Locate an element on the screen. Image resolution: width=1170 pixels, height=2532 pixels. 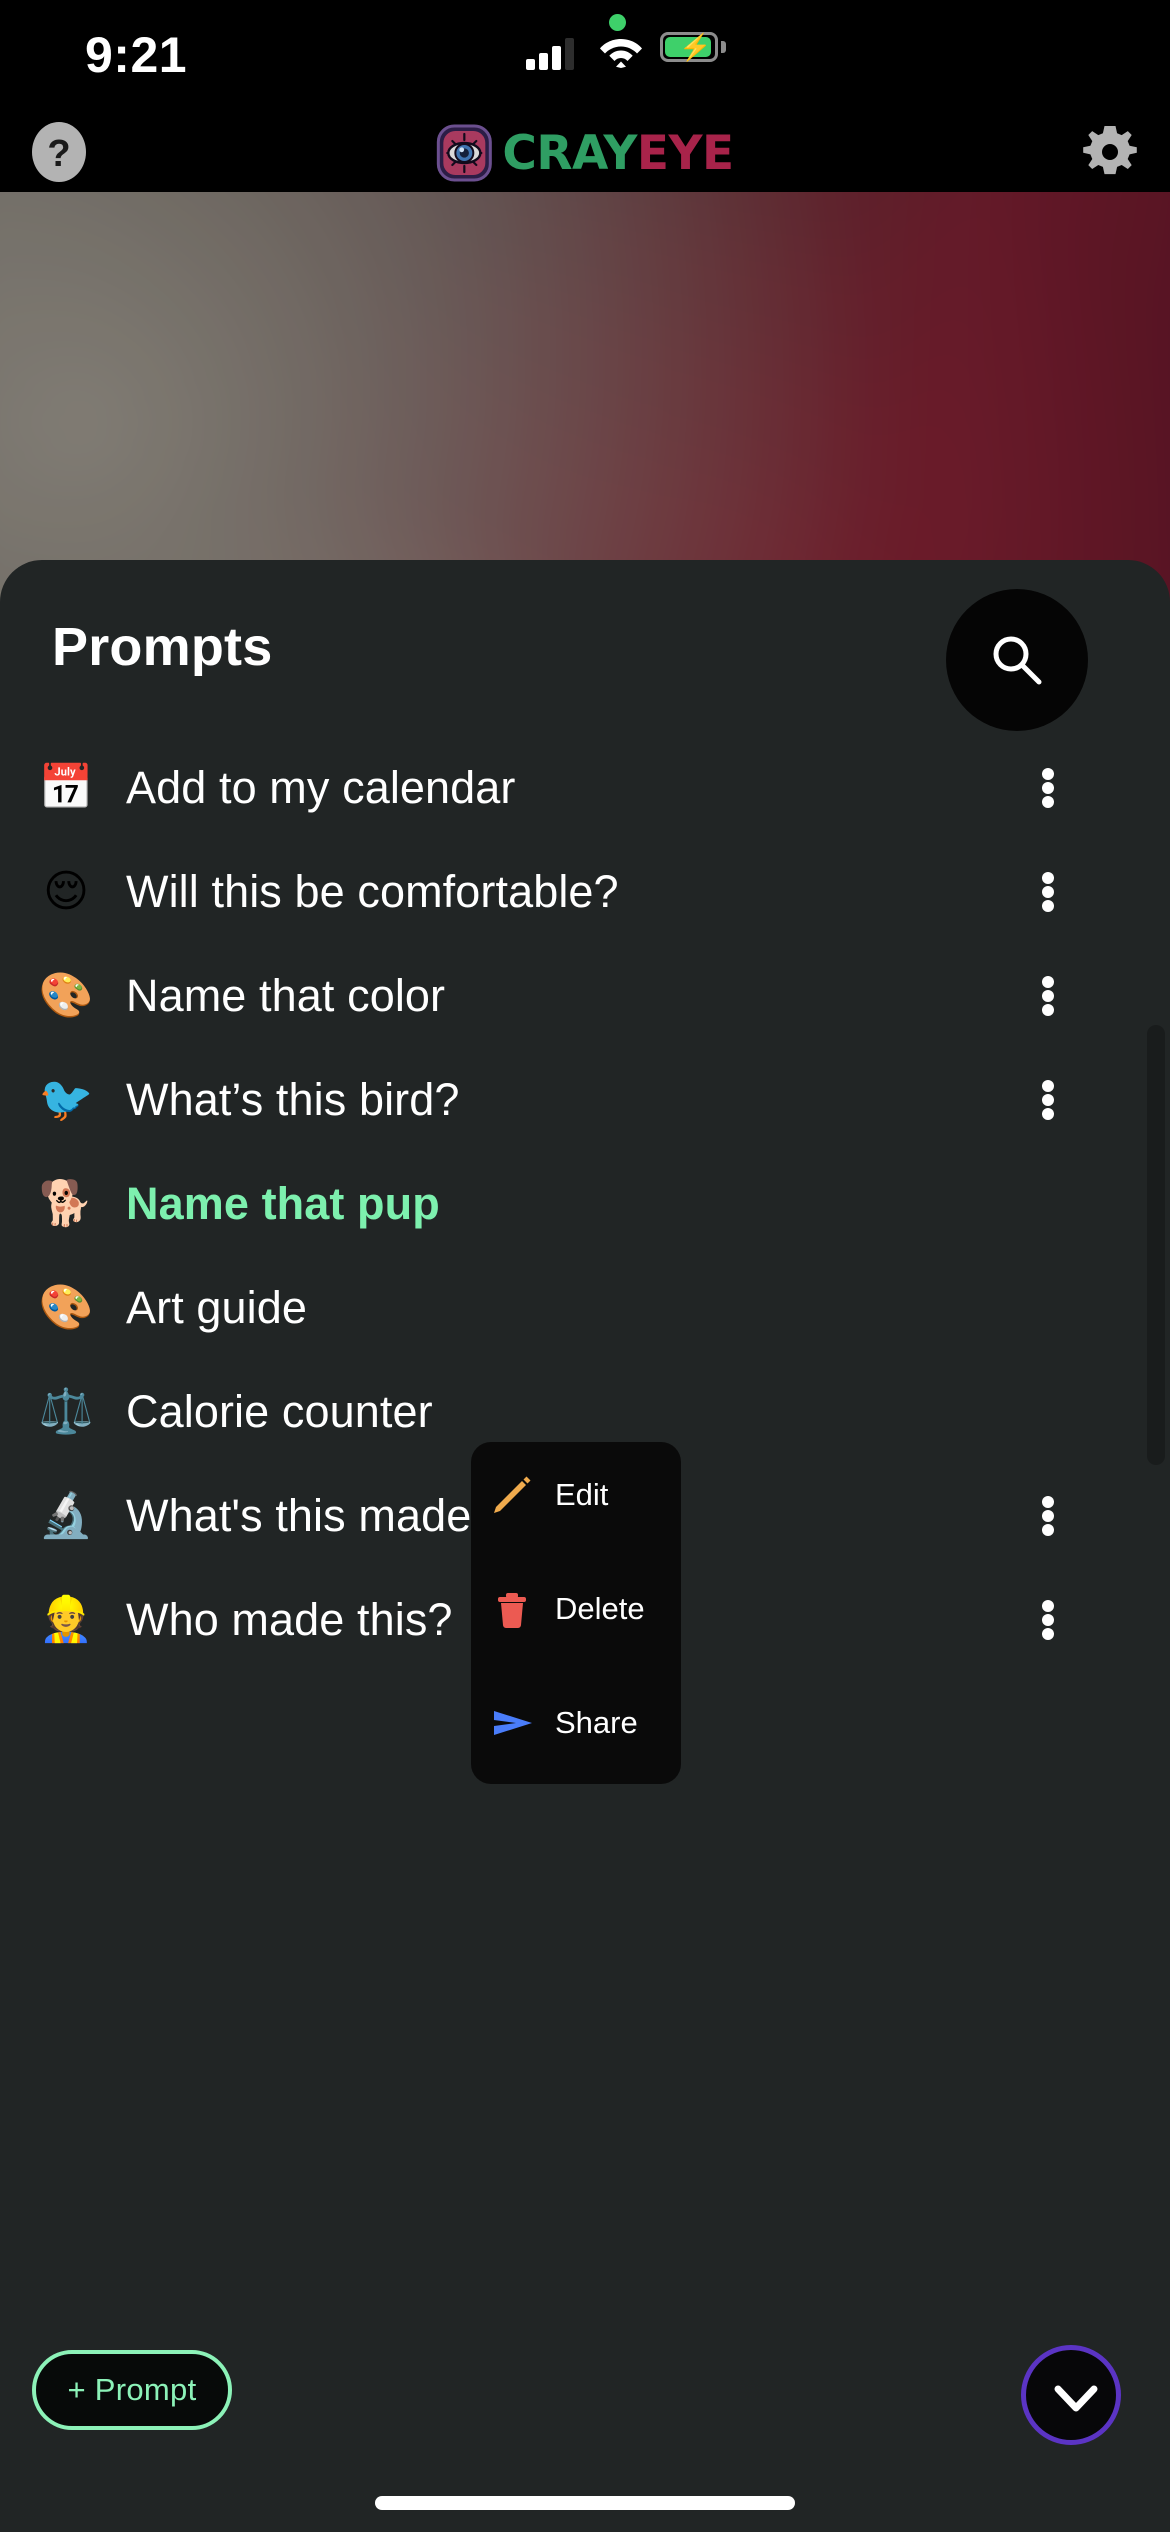
add-prompt-button: + Prompt is located at coordinates (132, 2390).